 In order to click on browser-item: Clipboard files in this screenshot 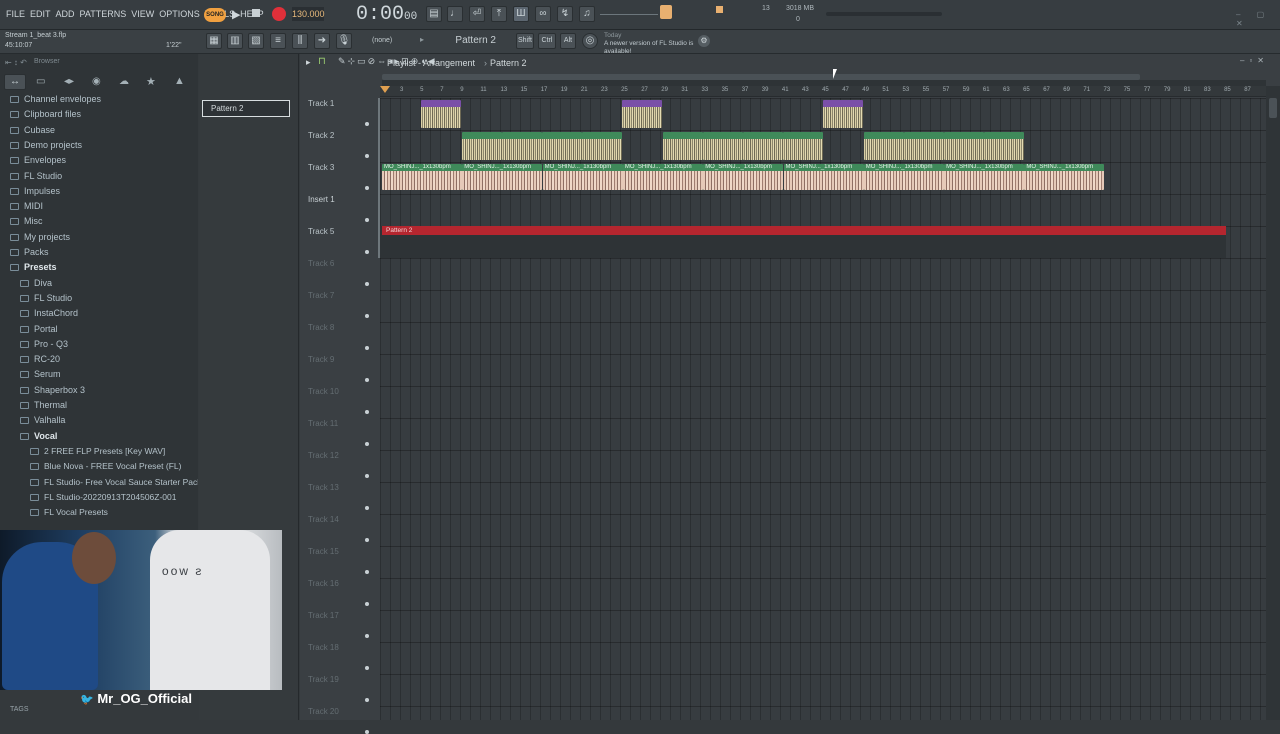, I will do `click(45, 116)`.